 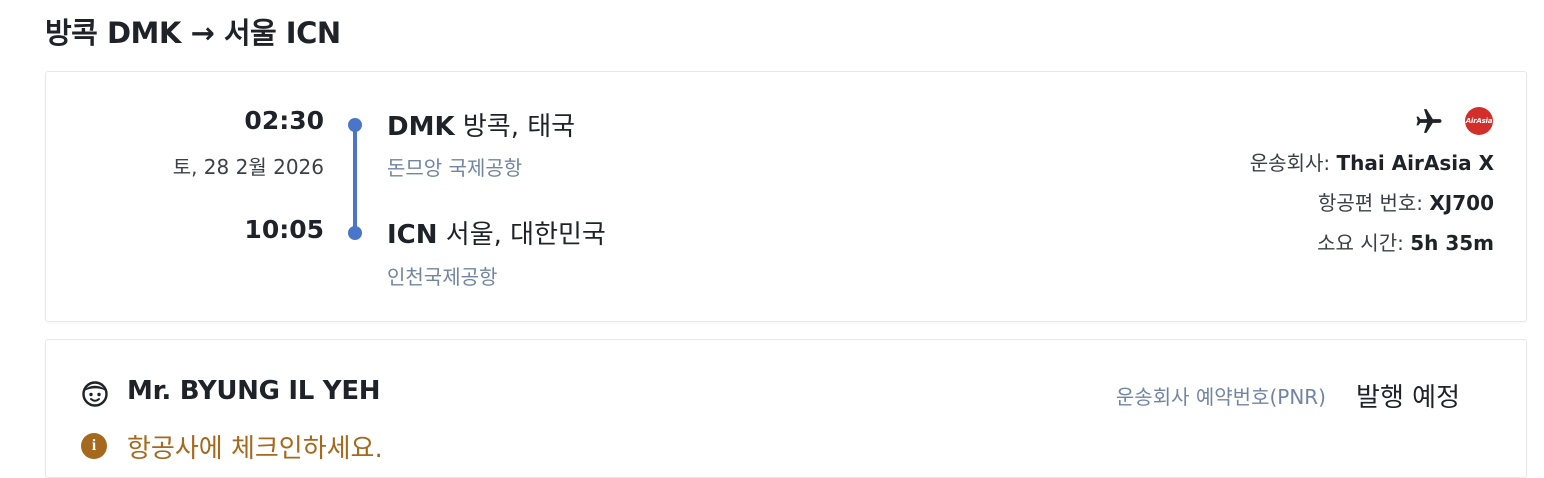 I want to click on airplane-icon, so click(x=1429, y=121).